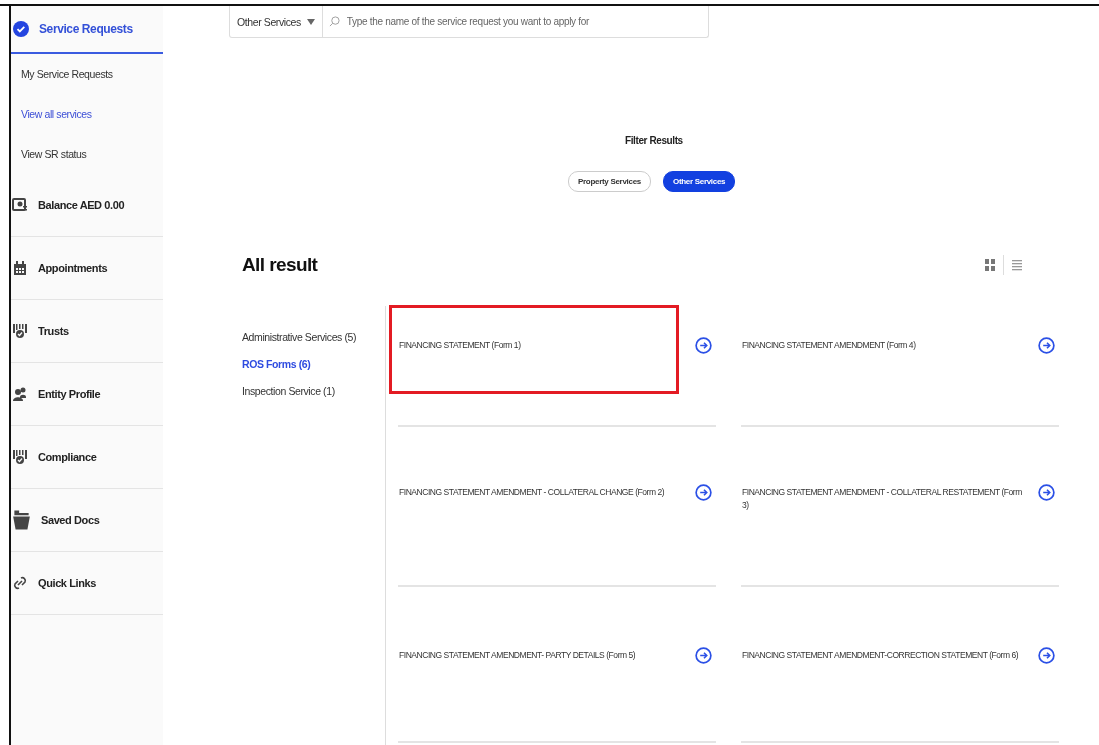 This screenshot has width=1099, height=745. Describe the element at coordinates (20, 205) in the screenshot. I see `wallet-icon` at that location.